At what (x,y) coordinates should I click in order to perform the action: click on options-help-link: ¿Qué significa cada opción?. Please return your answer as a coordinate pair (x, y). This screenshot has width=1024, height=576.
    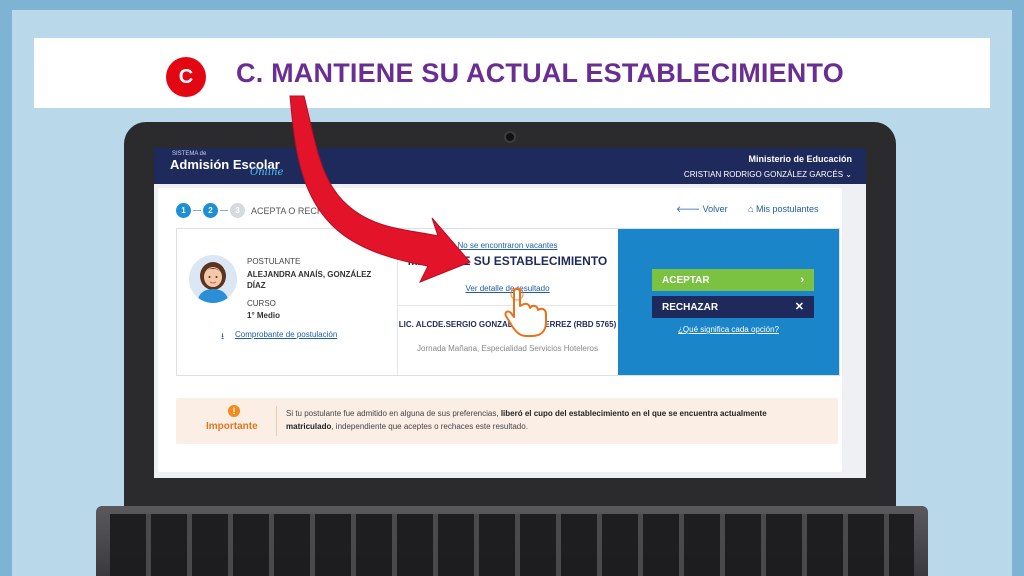
    Looking at the image, I should click on (728, 329).